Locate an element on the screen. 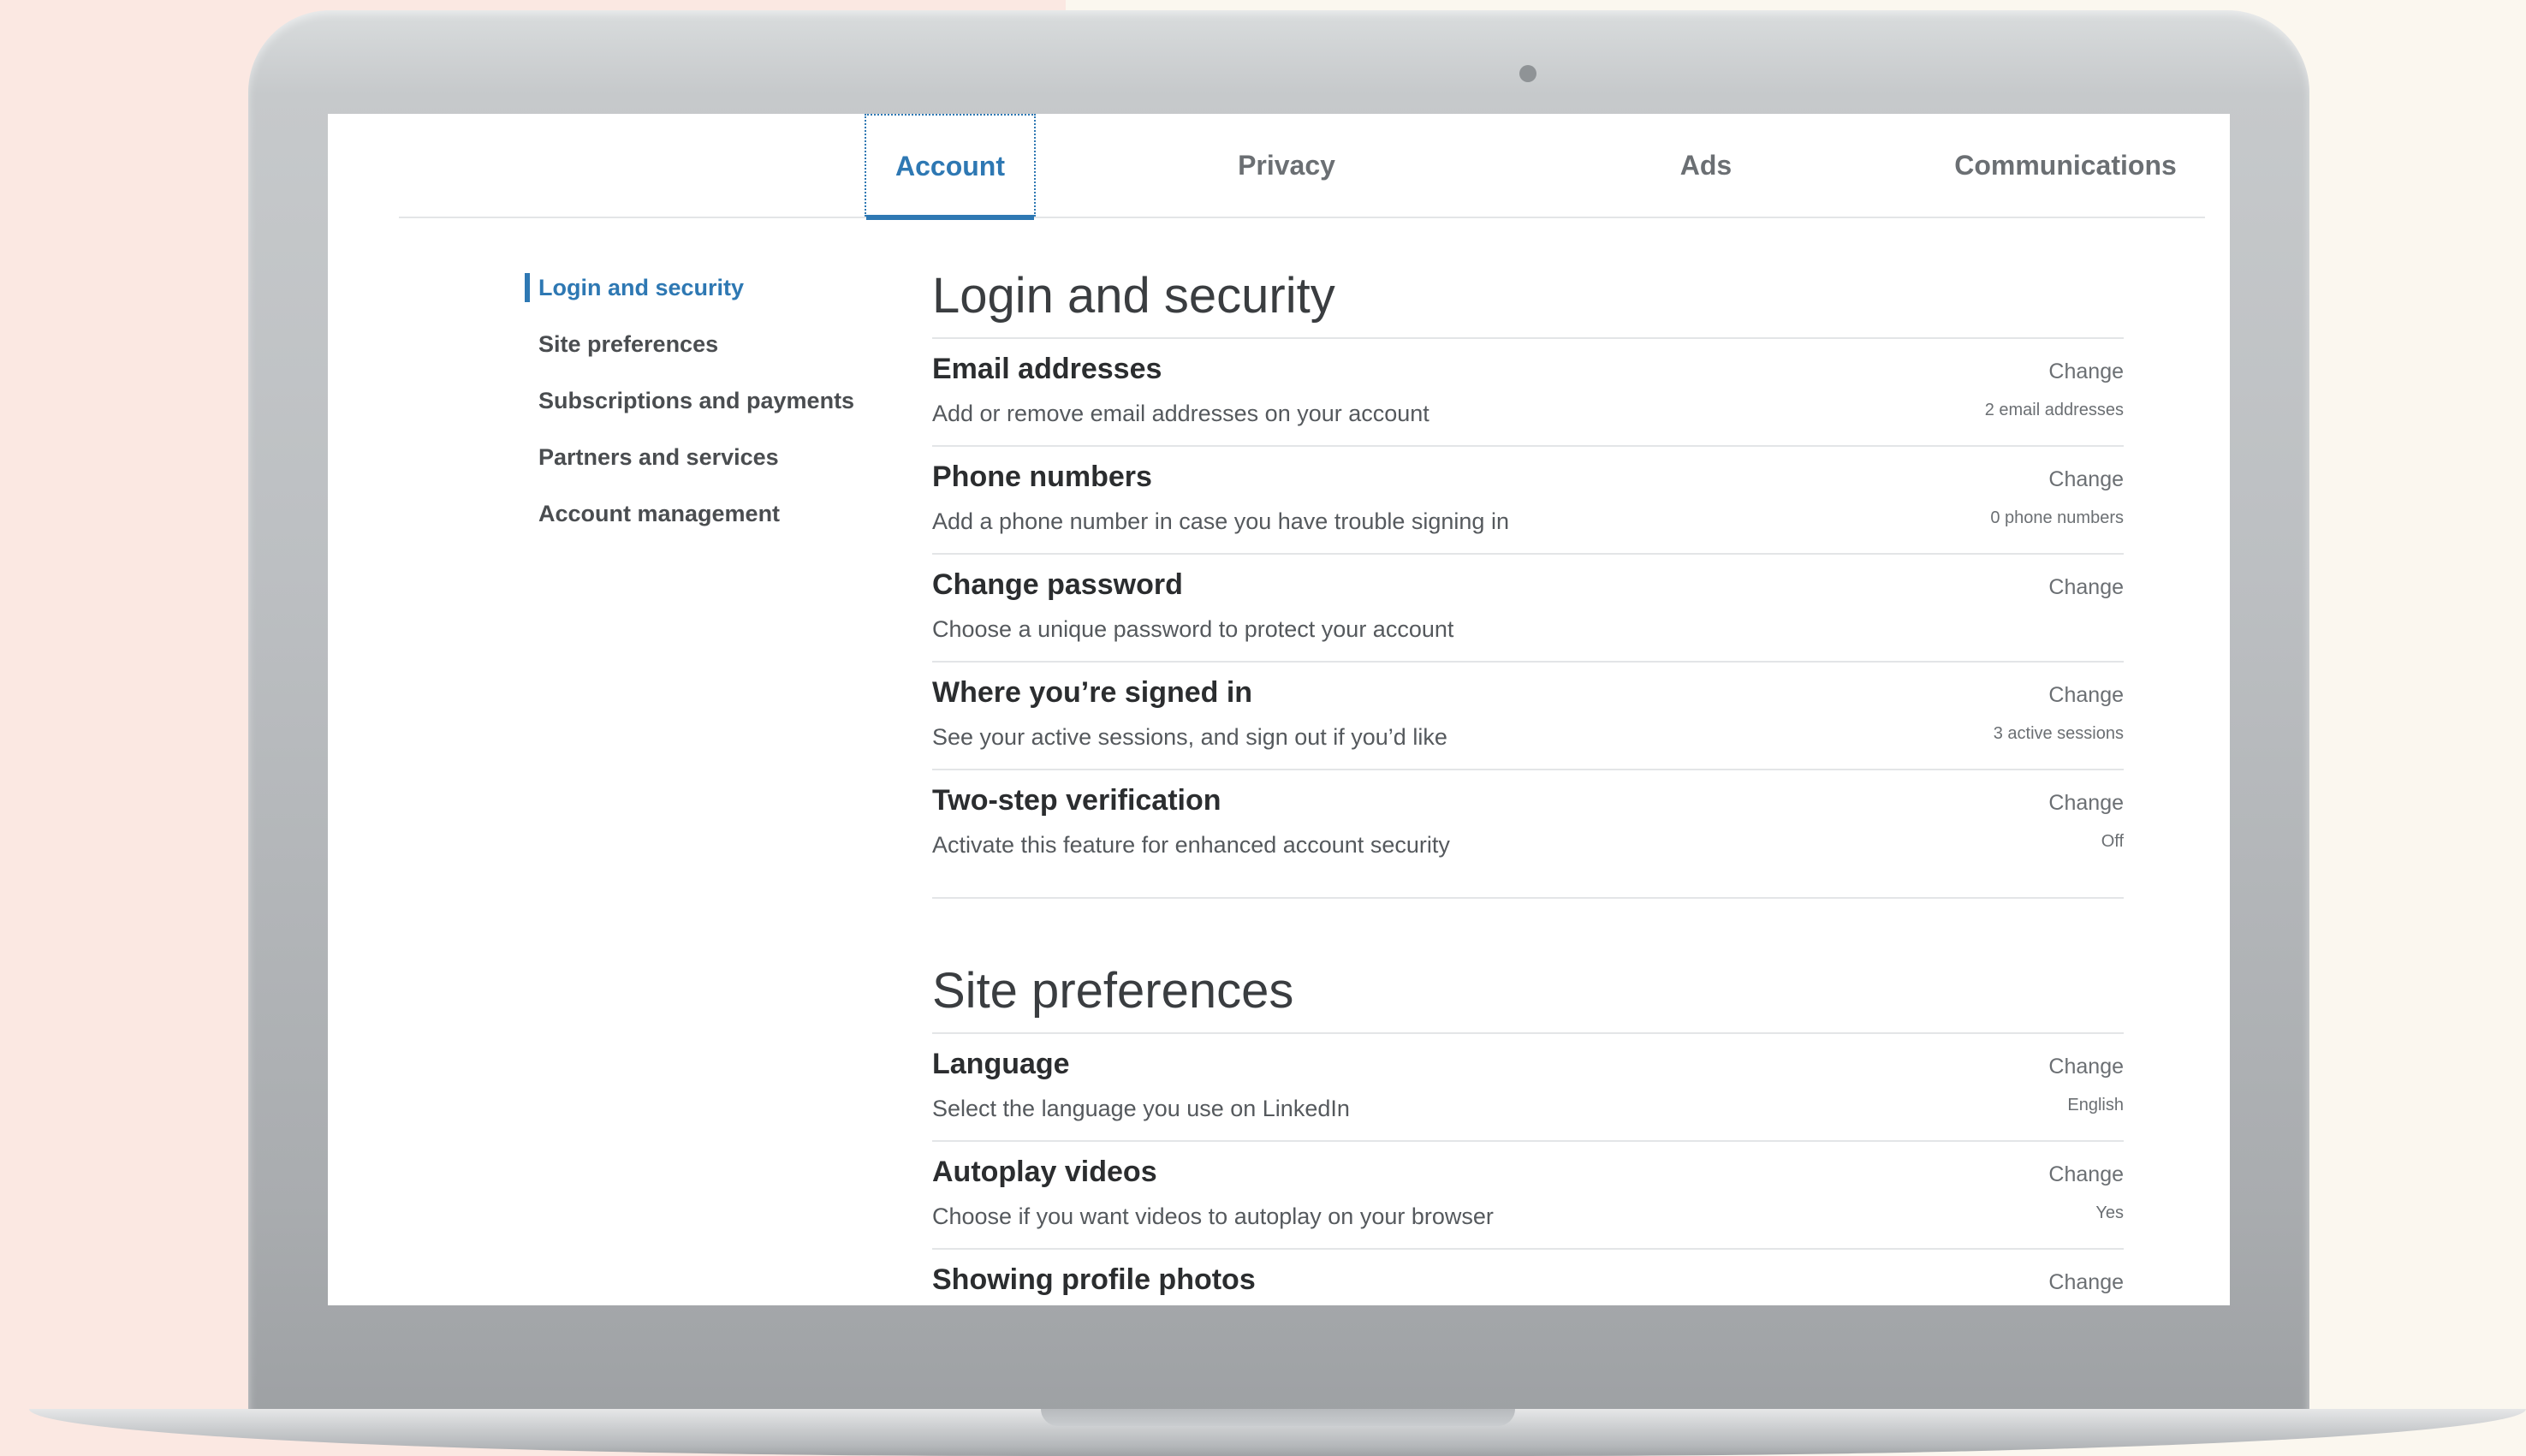 The image size is (2526, 1456). sidebar-item-subscriptions-and-payments: Subscriptions and payments is located at coordinates (704, 401).